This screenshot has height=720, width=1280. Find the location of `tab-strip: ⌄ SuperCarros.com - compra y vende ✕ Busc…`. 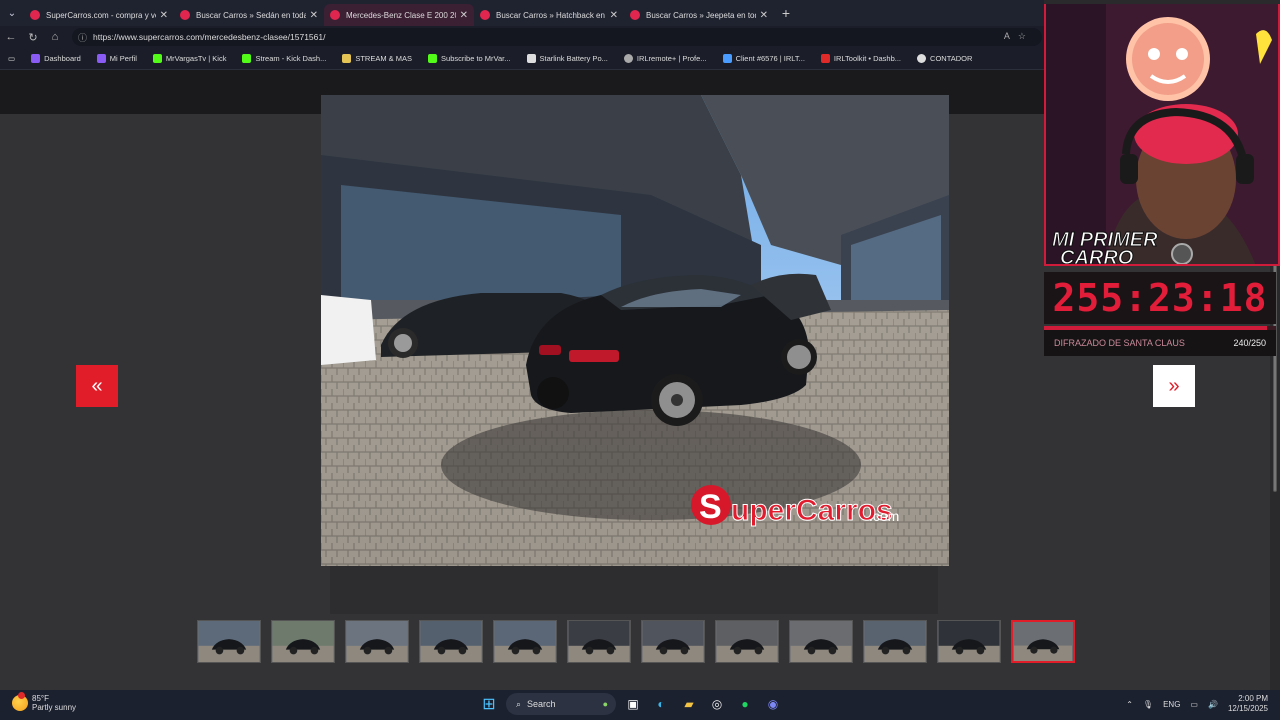

tab-strip: ⌄ SuperCarros.com - compra y vende ✕ Busc… is located at coordinates (522, 13).